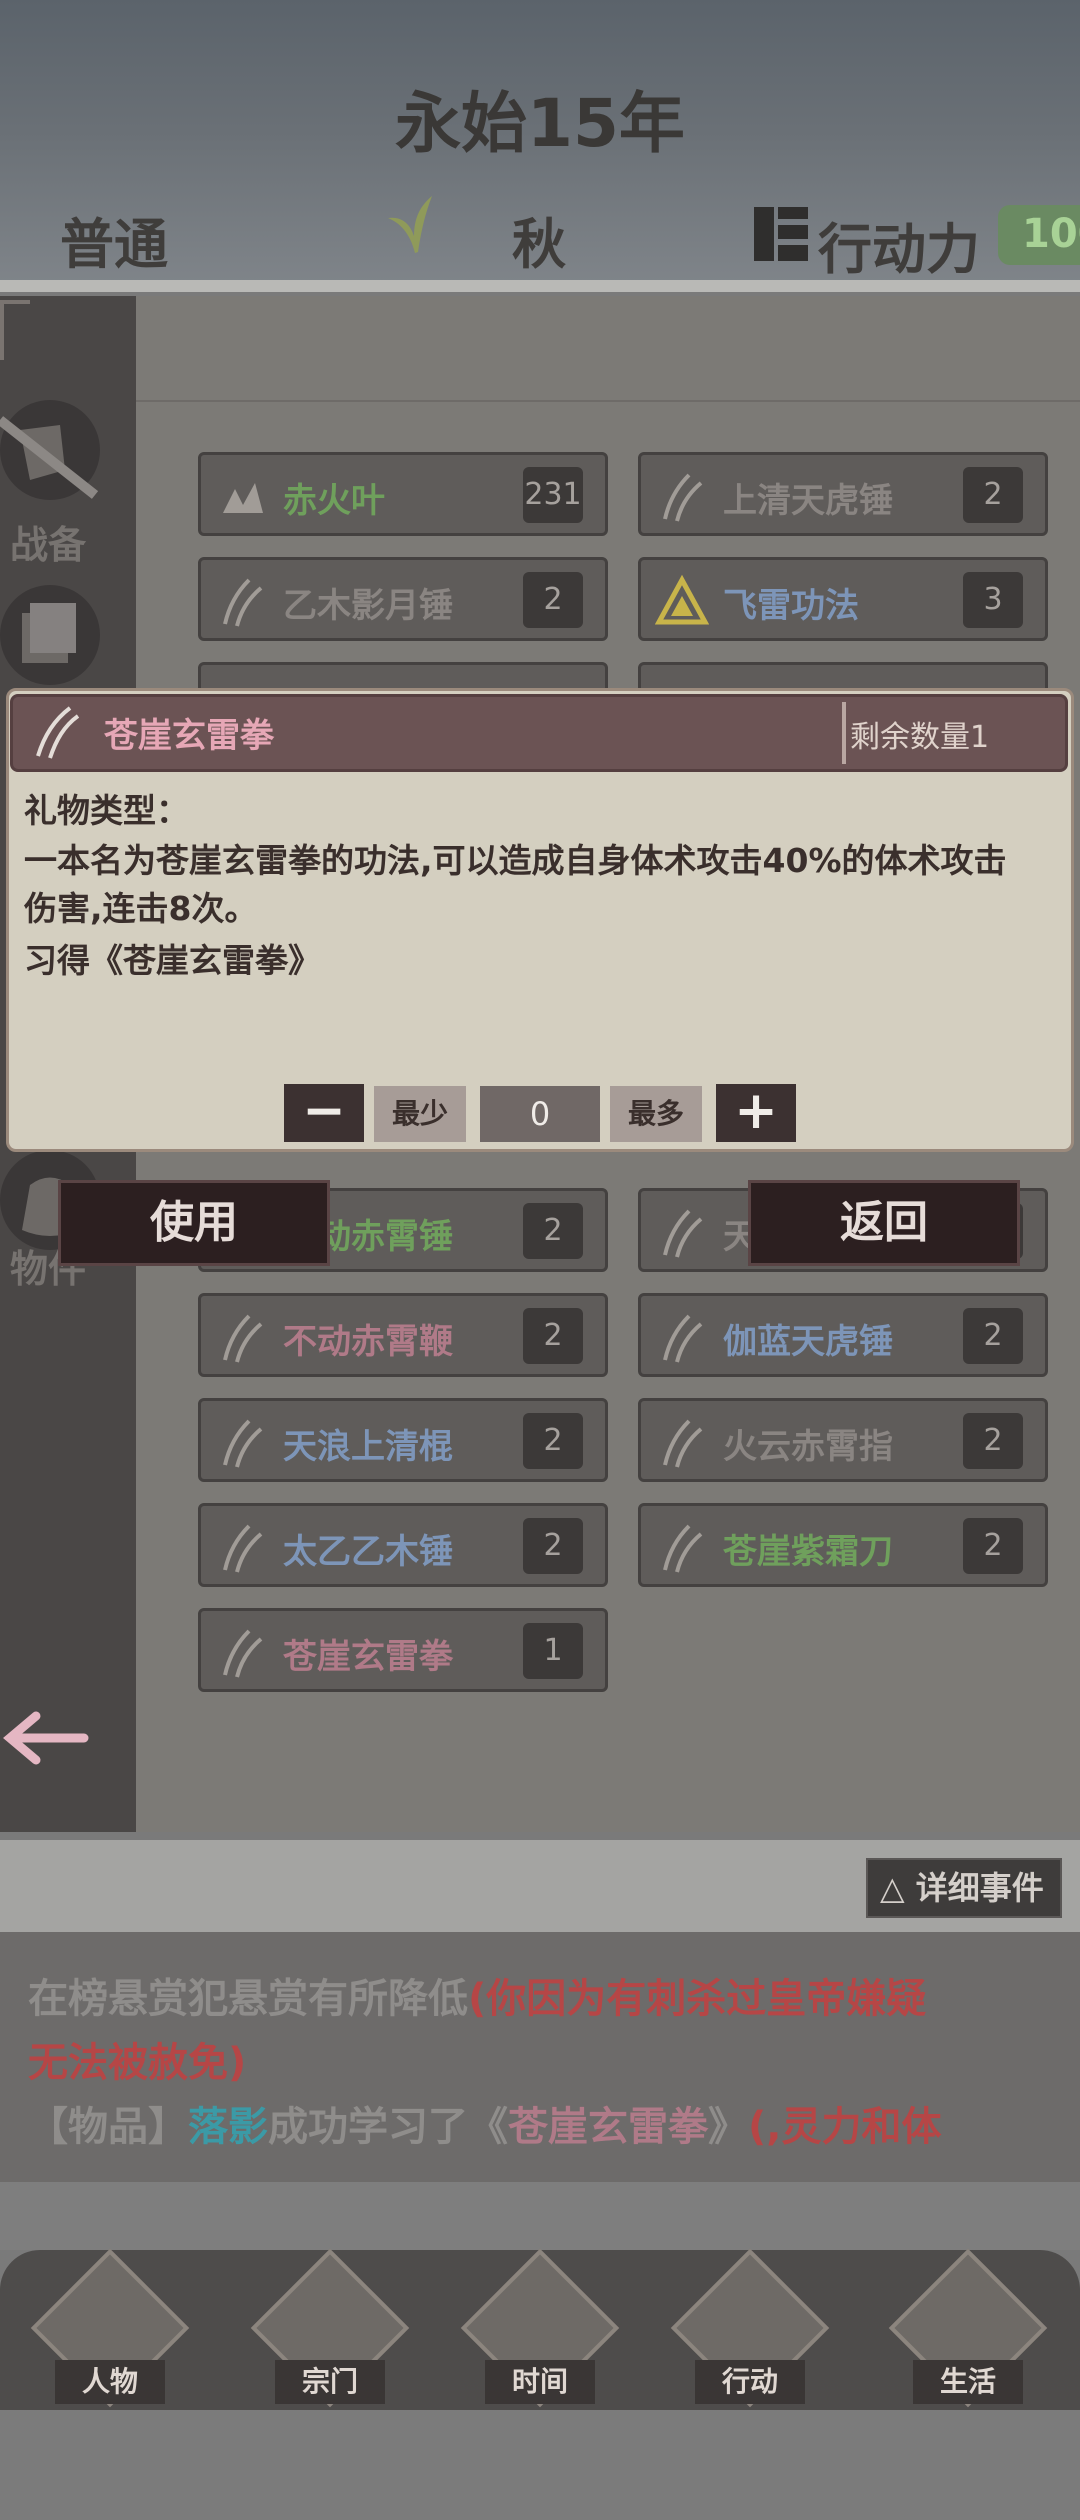 This screenshot has height=2520, width=1080. I want to click on nav-item-equipment, so click(50, 450).